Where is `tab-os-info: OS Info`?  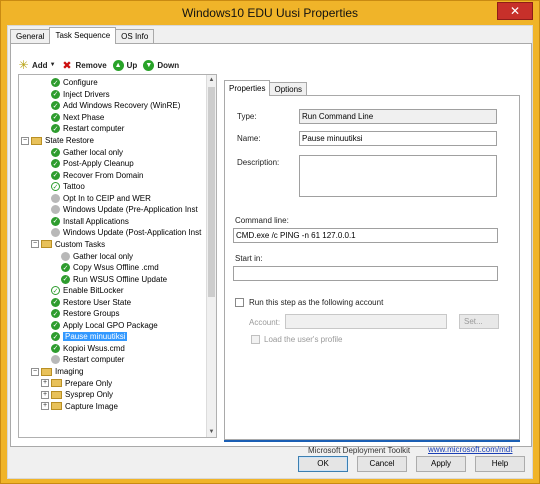 tab-os-info: OS Info is located at coordinates (135, 36).